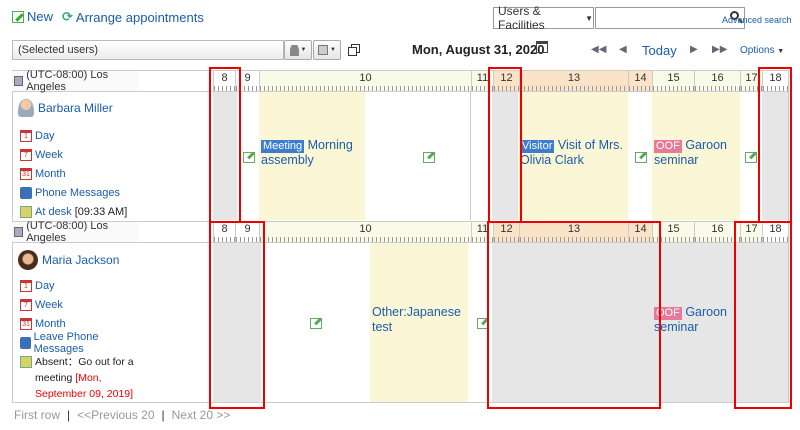 The image size is (800, 430). What do you see at coordinates (623, 49) in the screenshot?
I see `previous-day-icon: ◀` at bounding box center [623, 49].